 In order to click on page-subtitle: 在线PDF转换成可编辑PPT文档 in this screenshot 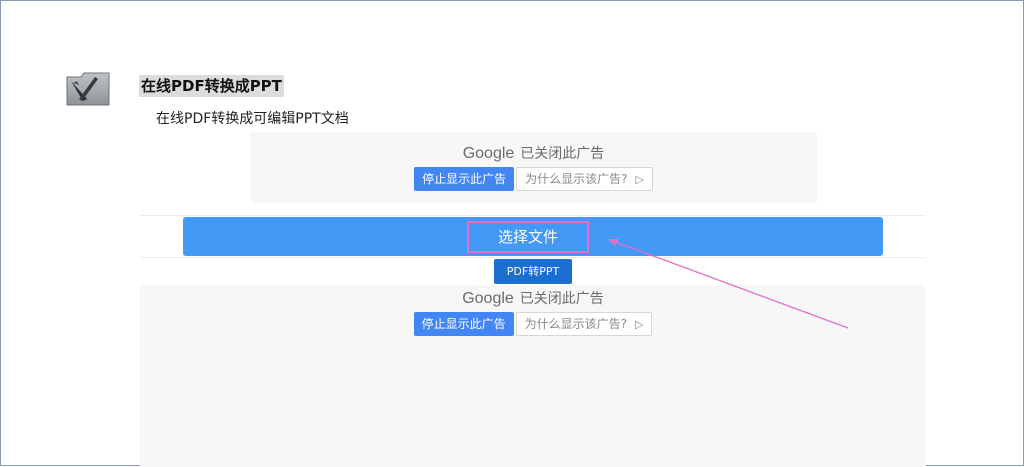, I will do `click(252, 119)`.